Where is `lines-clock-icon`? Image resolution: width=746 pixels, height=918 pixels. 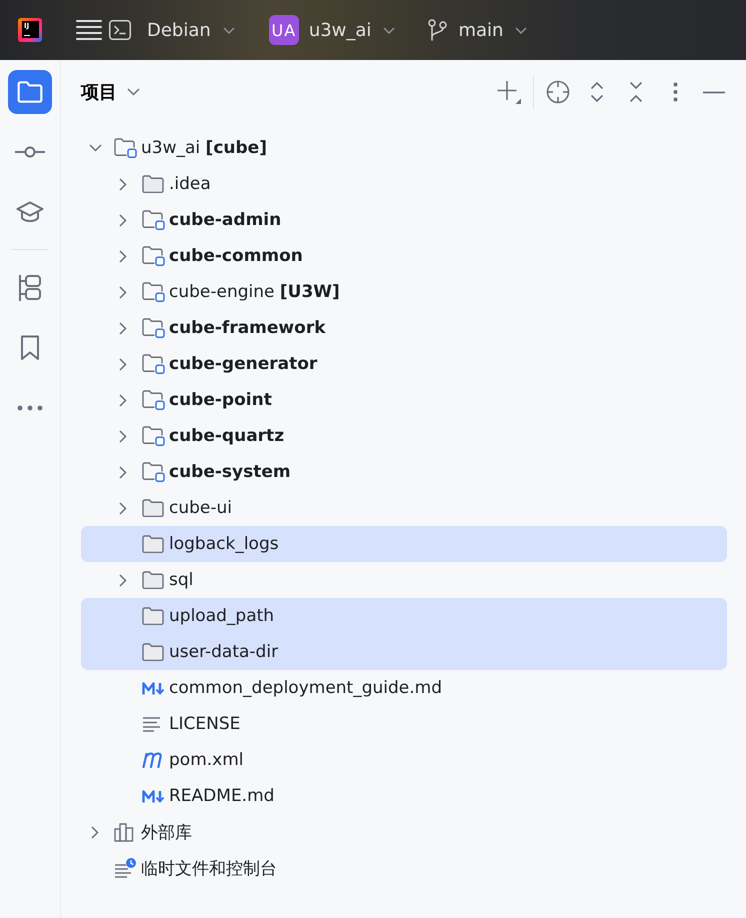 lines-clock-icon is located at coordinates (125, 868).